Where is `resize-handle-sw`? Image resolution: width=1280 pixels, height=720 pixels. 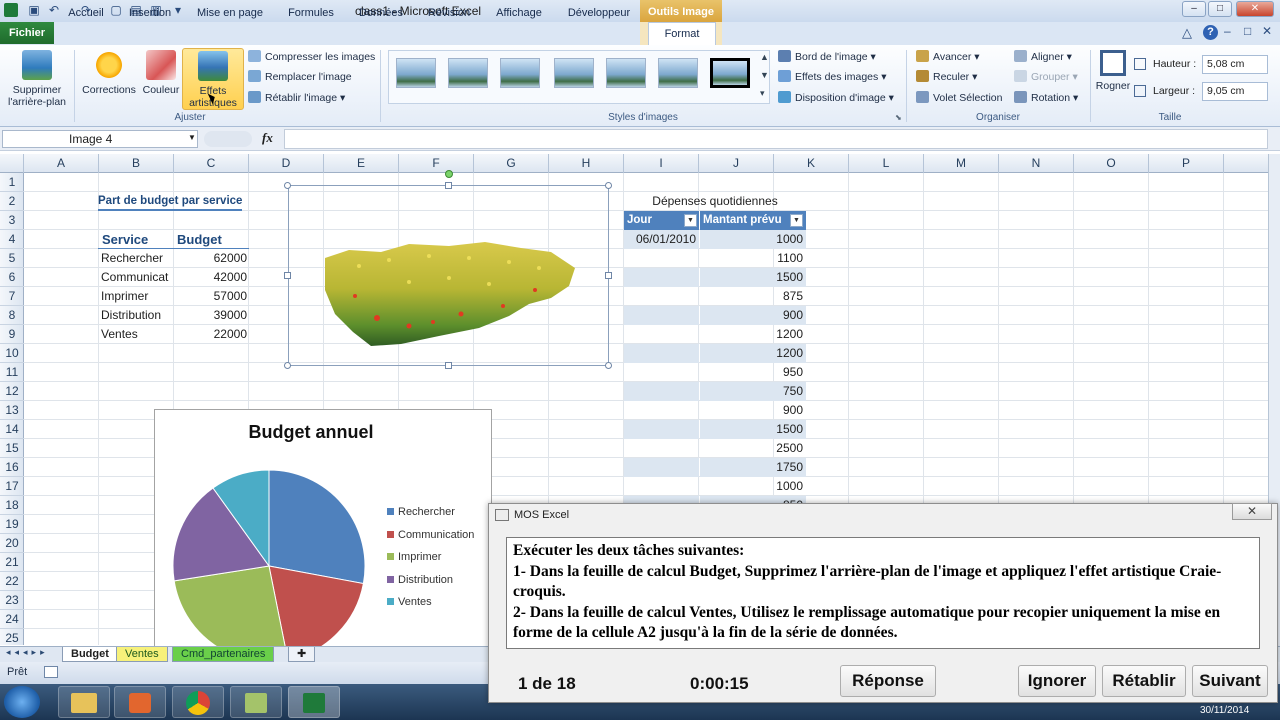
resize-handle-sw is located at coordinates (287, 365).